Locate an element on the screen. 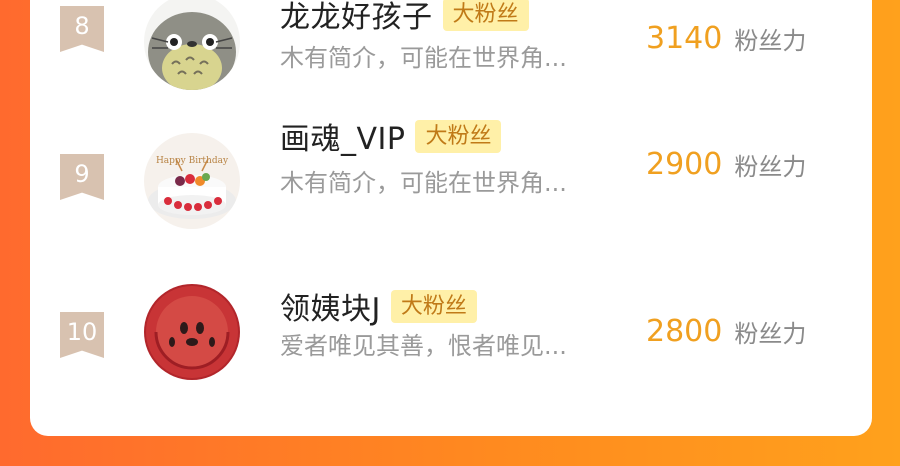 This screenshot has width=900, height=466. fan-score: 3140 粉丝力 is located at coordinates (726, 38).